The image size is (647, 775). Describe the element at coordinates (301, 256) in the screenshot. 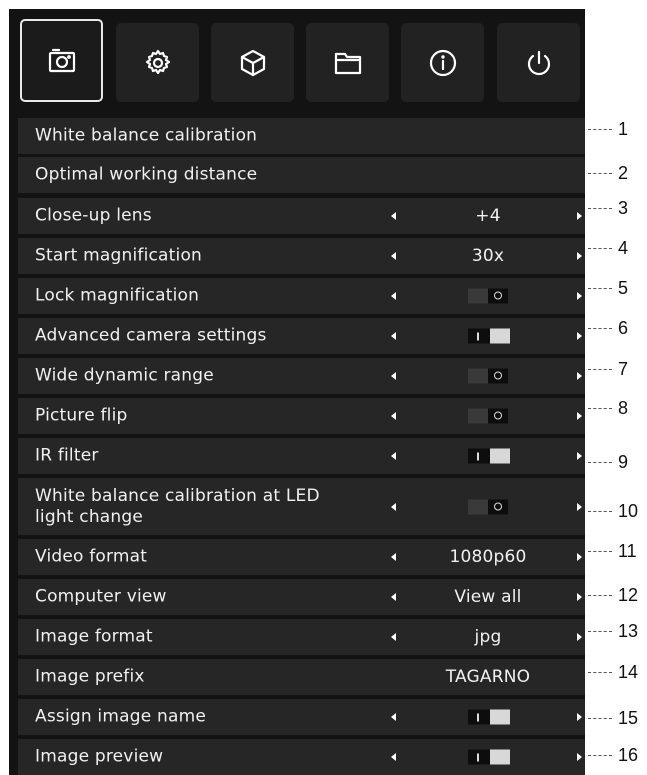

I see `setting-row-start-magnification: Start magnification 30x` at that location.